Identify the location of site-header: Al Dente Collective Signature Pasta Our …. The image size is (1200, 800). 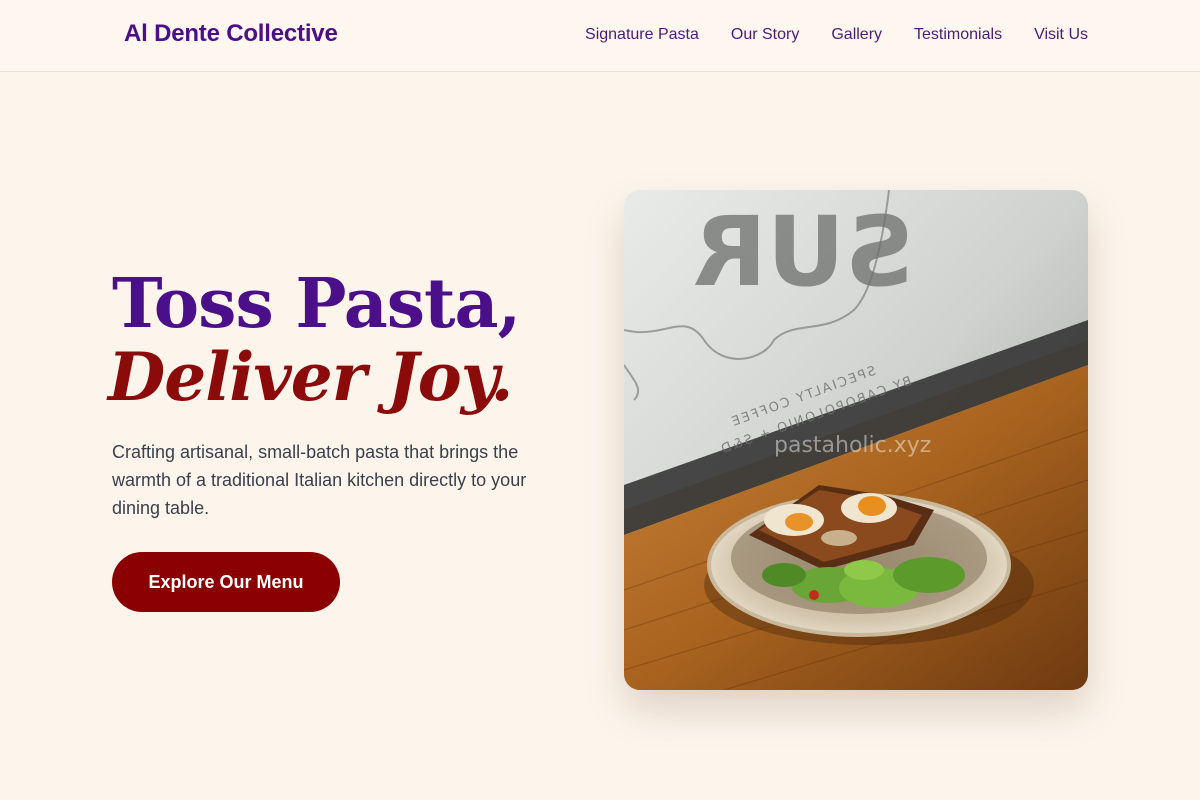
(600, 36).